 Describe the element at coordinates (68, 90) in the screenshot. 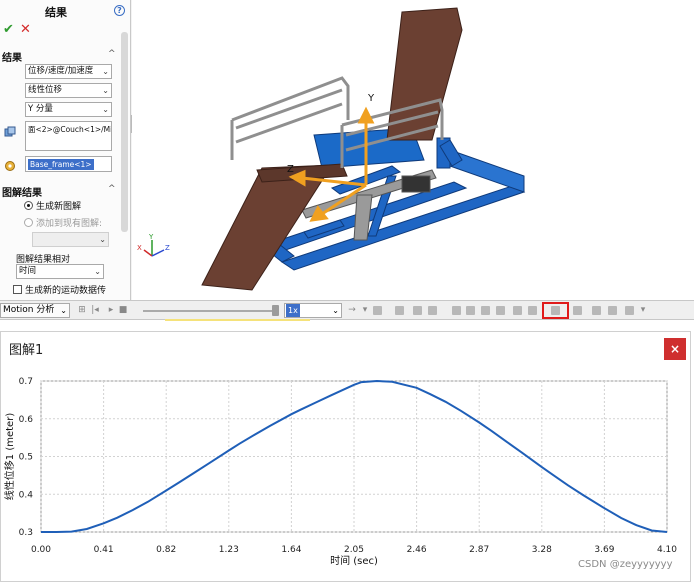

I see `subcategory-select: 线性位移 ⌄` at that location.